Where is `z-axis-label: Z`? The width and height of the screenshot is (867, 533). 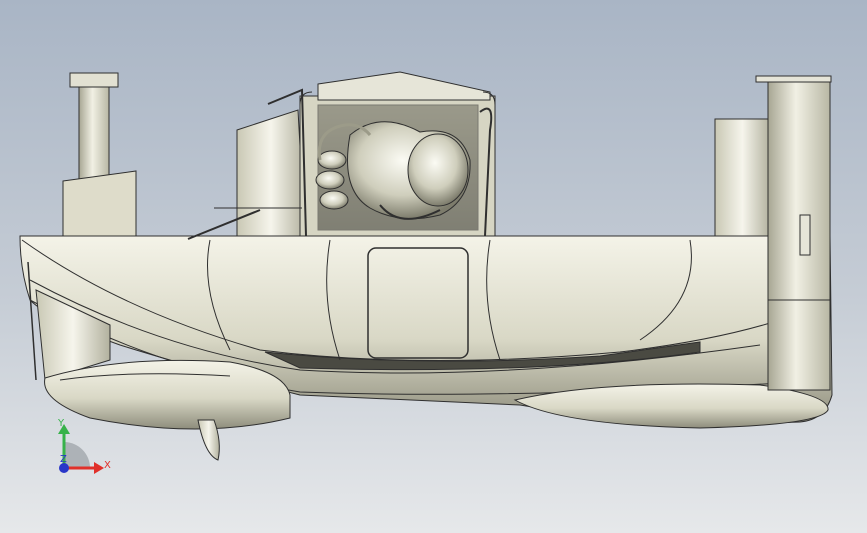
z-axis-label: Z is located at coordinates (63, 459).